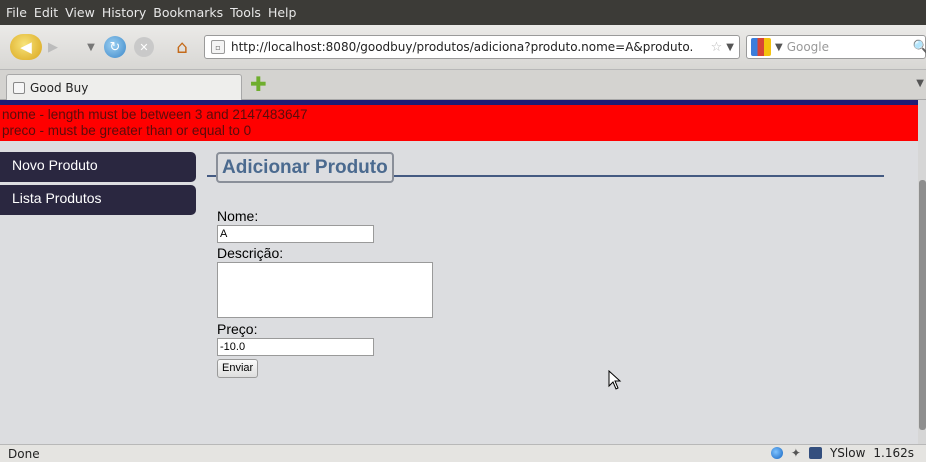 The width and height of the screenshot is (926, 462). Describe the element at coordinates (80, 12) in the screenshot. I see `menu-view: View` at that location.